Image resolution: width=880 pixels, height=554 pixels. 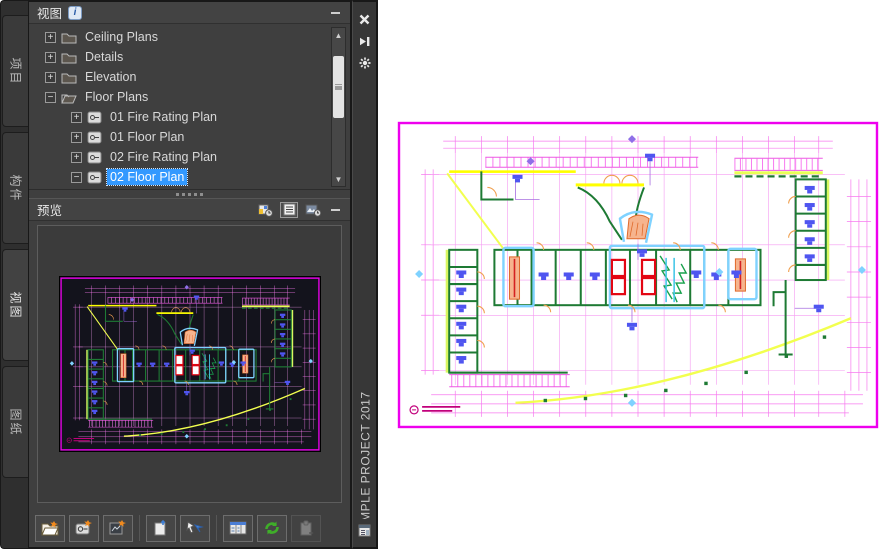 I want to click on tab-project: 项目, so click(x=15, y=71).